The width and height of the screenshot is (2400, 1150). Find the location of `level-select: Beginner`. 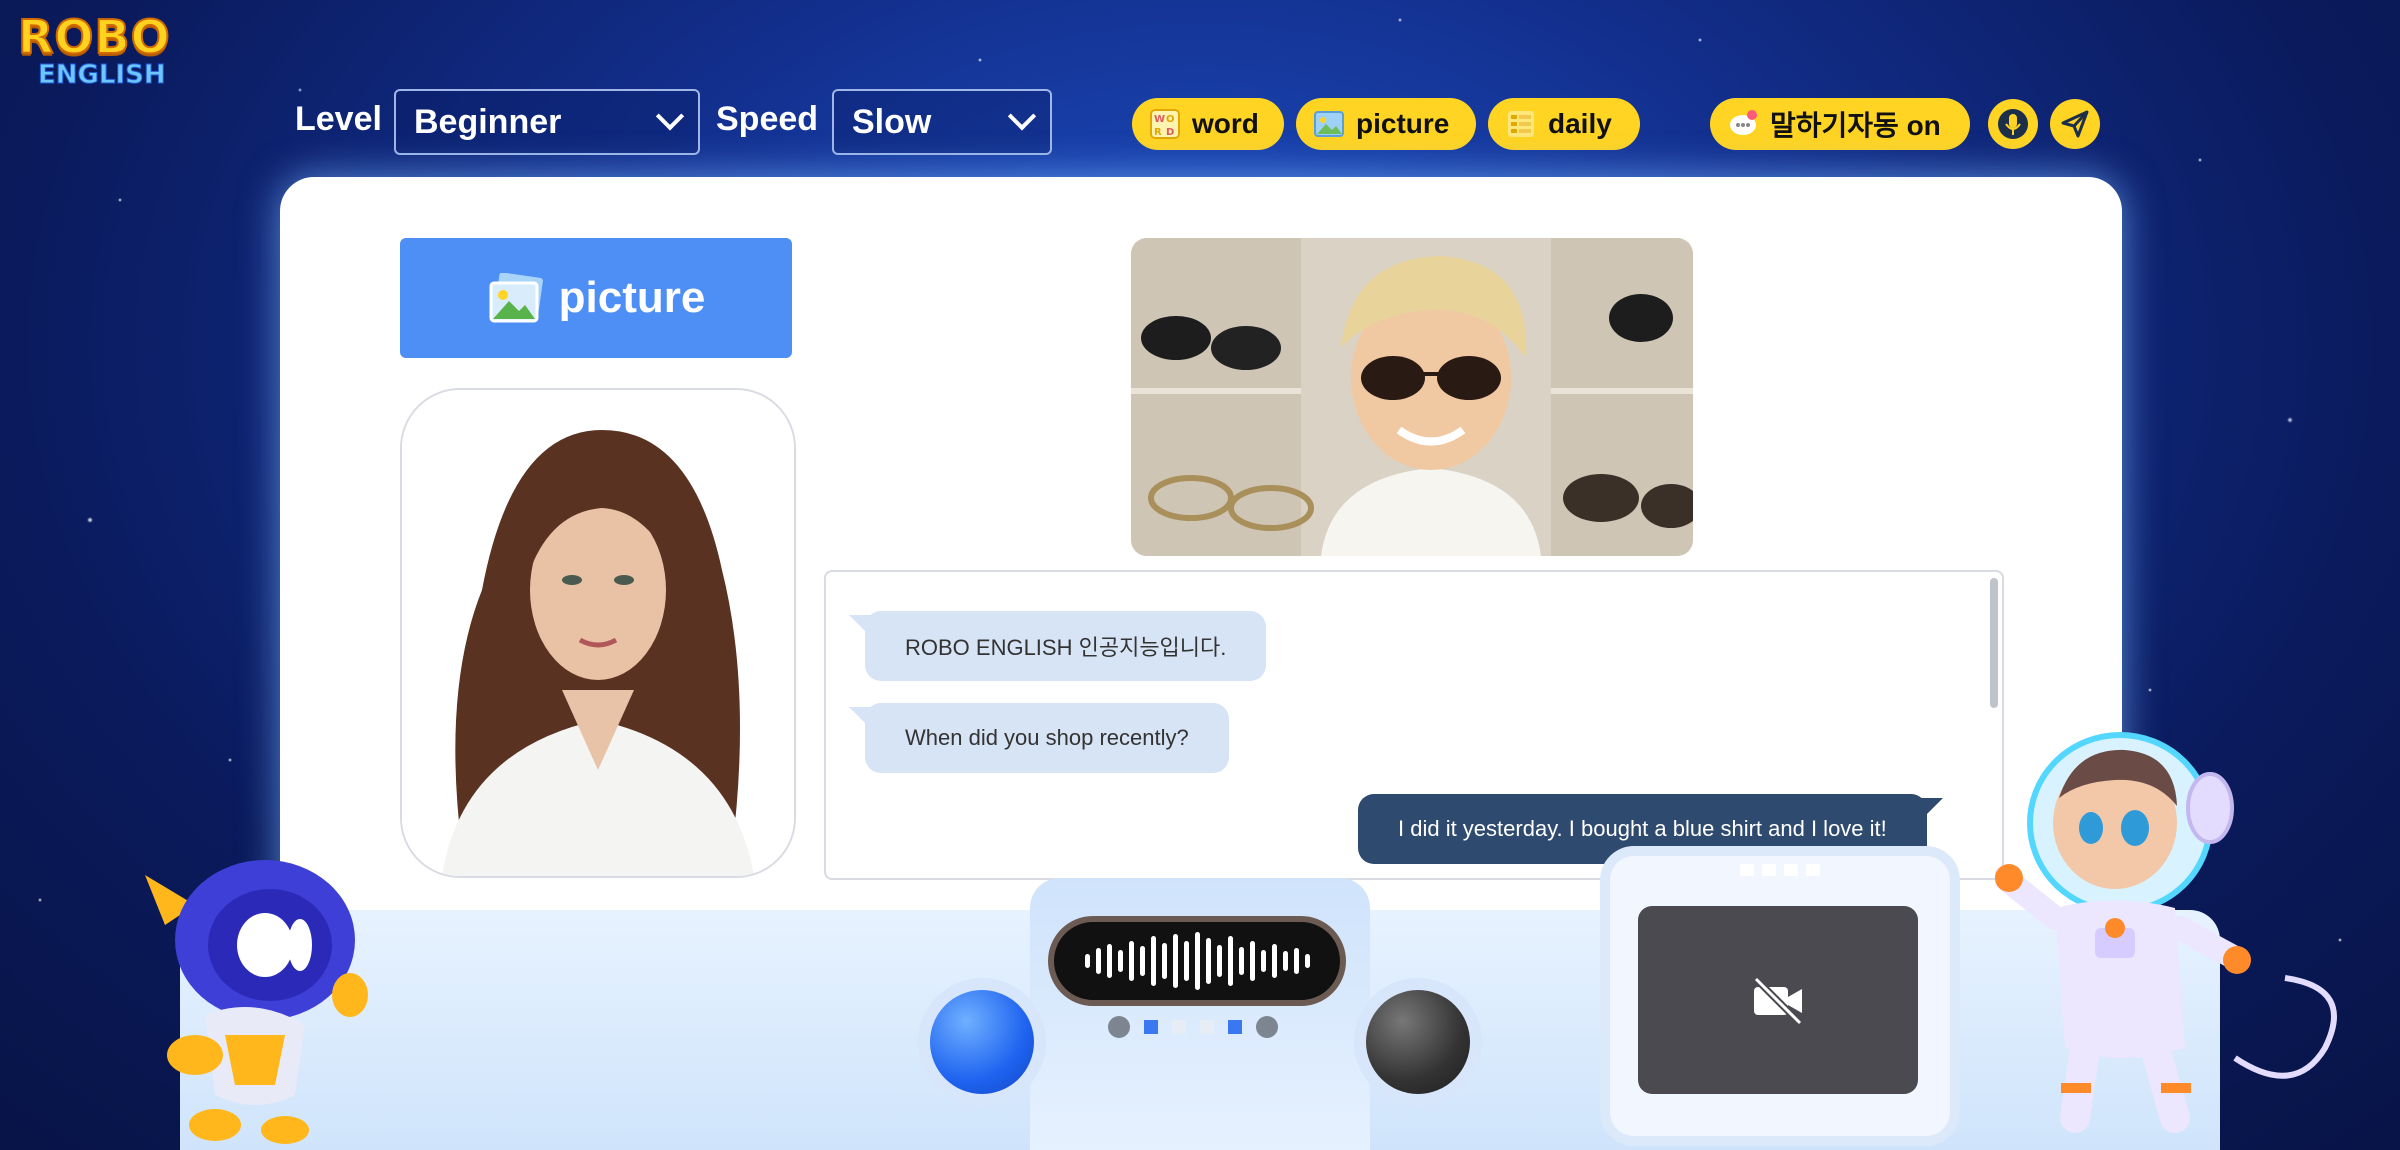

level-select: Beginner is located at coordinates (547, 122).